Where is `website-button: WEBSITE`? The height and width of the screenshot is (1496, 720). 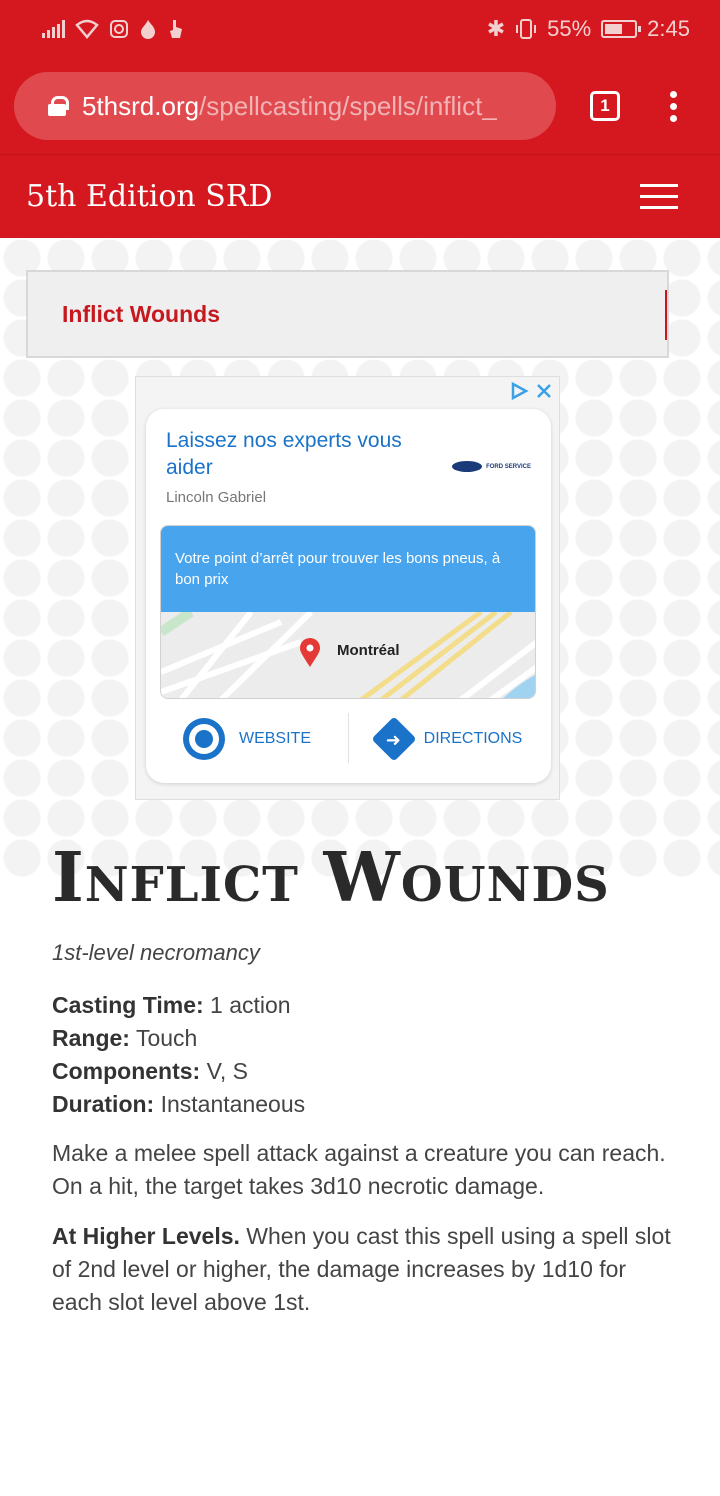
website-button: WEBSITE is located at coordinates (247, 739).